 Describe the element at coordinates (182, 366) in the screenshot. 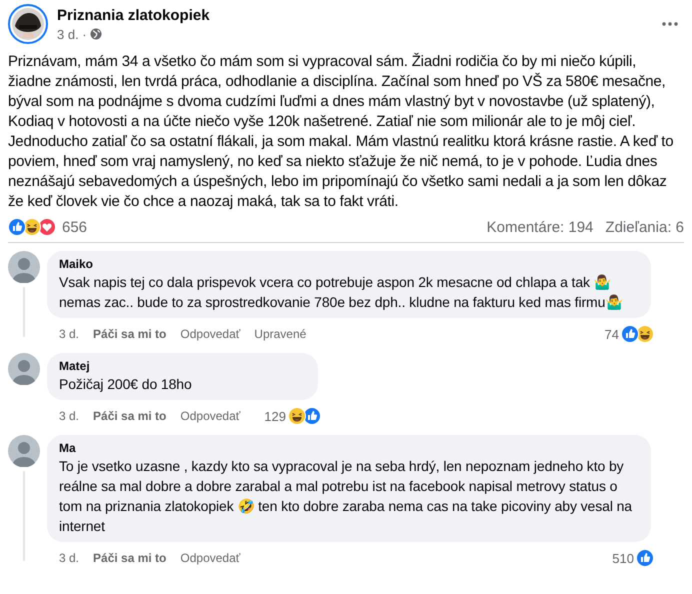

I see `commenter-name: Matej` at that location.